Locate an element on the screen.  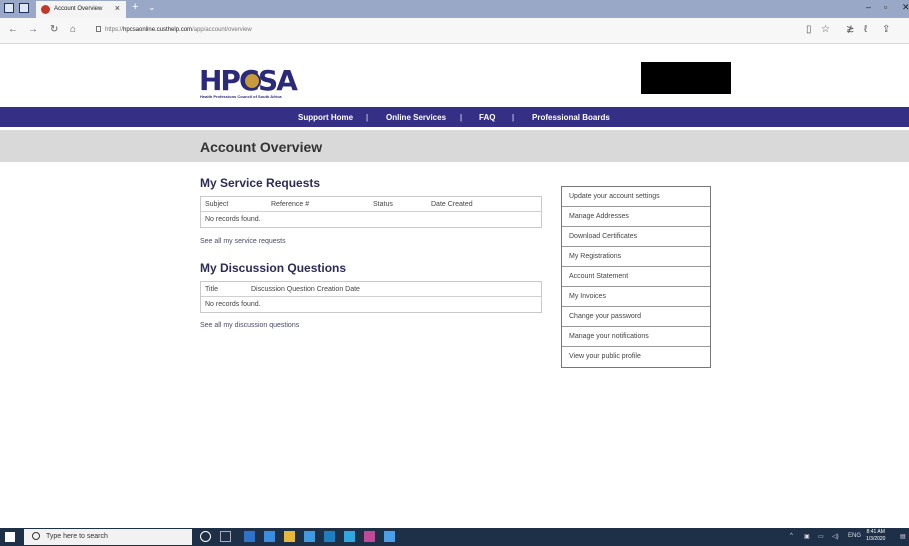
redacted-block is located at coordinates (686, 78).